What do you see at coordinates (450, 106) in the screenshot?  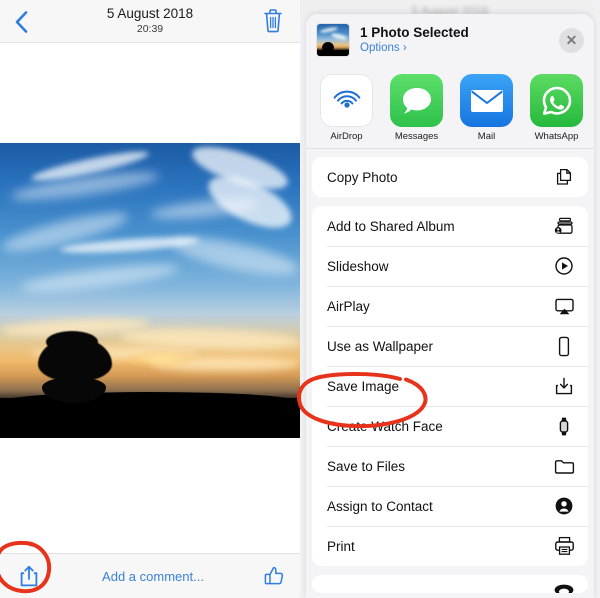 I see `share-app-row: AirDrop Messages Mail WhatsApp` at bounding box center [450, 106].